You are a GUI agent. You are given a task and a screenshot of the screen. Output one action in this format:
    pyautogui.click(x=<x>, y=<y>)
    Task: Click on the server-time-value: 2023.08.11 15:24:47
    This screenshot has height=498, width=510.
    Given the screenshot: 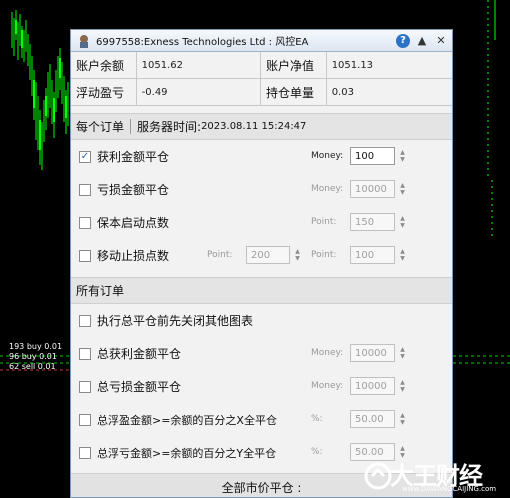 What is the action you would take?
    pyautogui.click(x=254, y=126)
    